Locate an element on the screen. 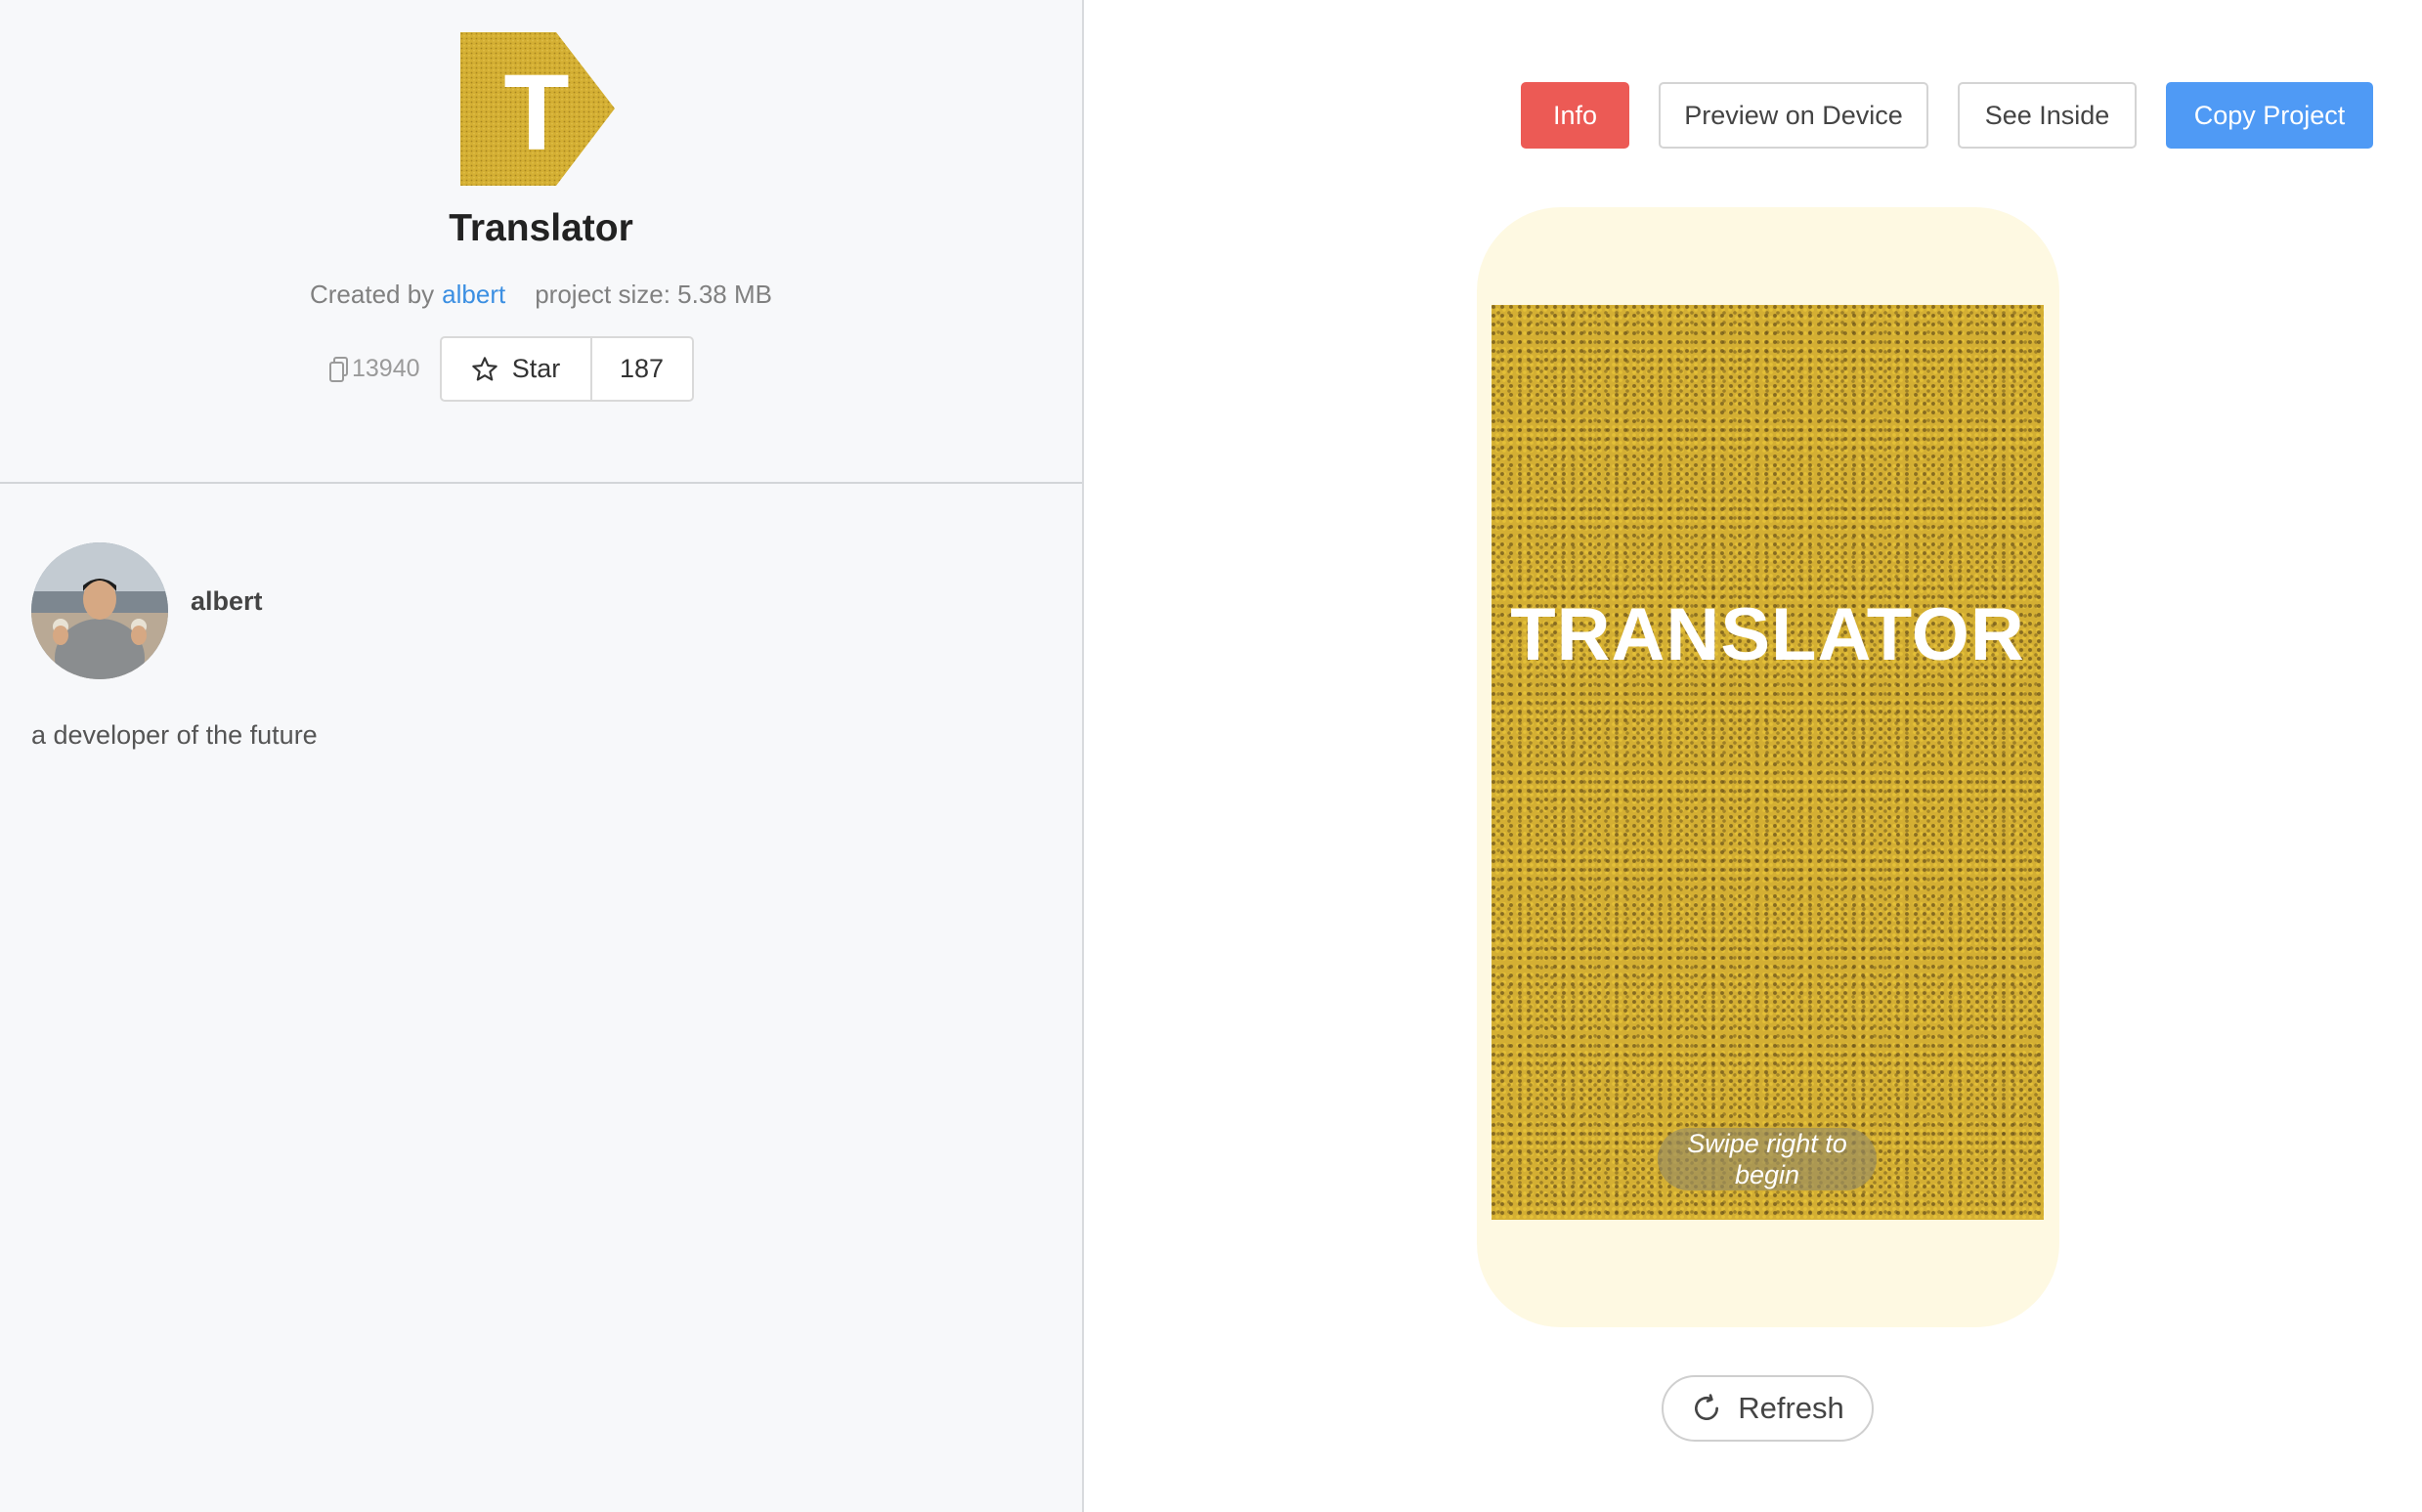  refresh-button: Refresh is located at coordinates (1768, 1408).